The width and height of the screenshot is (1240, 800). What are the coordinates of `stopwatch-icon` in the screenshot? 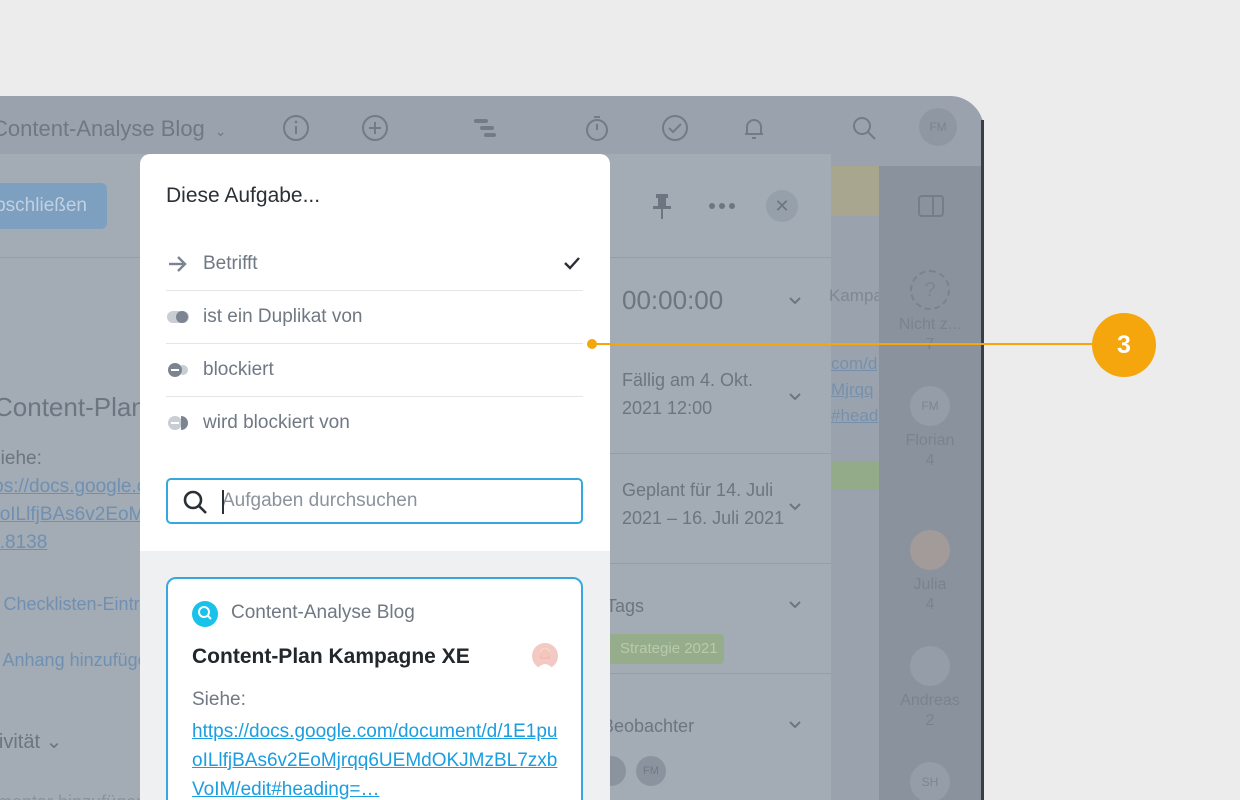 It's located at (597, 128).